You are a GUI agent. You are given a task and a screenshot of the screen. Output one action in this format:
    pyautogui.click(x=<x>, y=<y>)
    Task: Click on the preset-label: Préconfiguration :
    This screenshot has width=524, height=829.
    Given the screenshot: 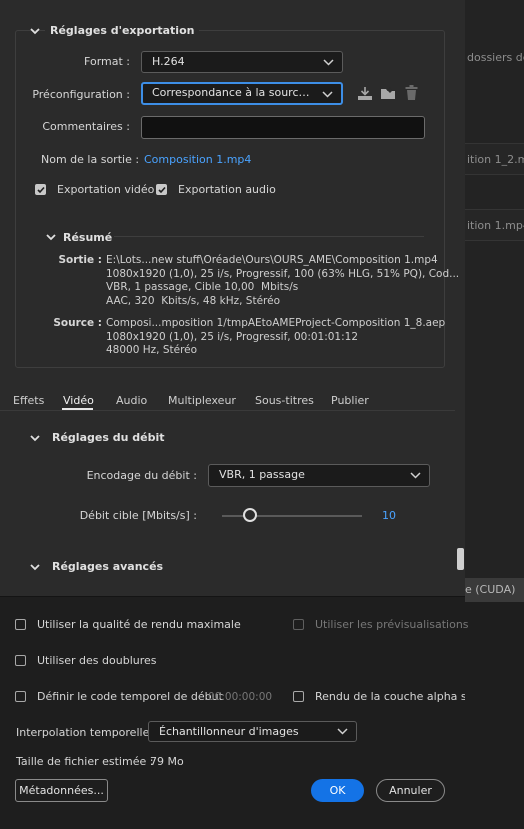 What is the action you would take?
    pyautogui.click(x=81, y=94)
    